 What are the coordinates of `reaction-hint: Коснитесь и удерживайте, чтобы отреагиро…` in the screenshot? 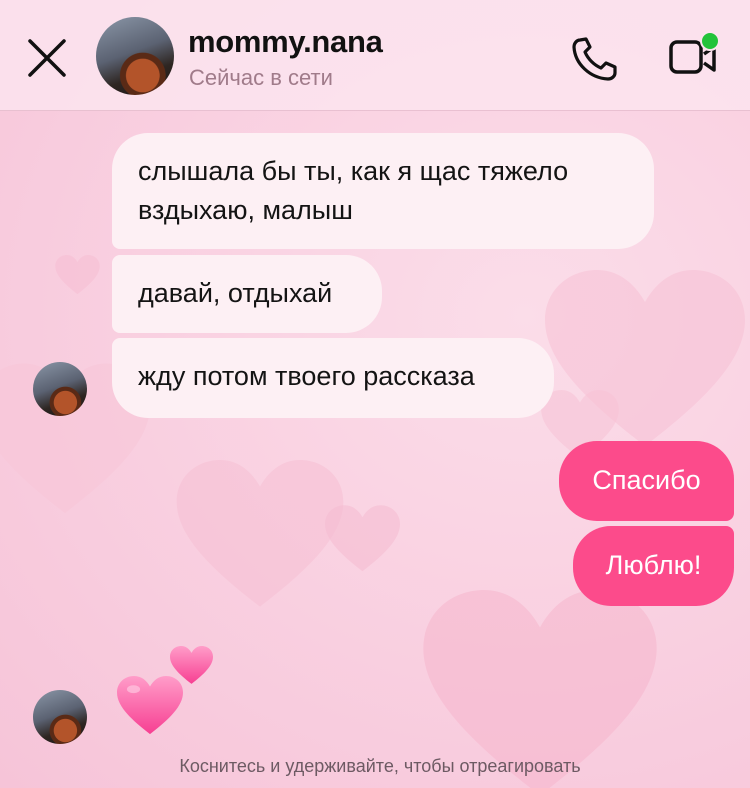 It's located at (380, 766).